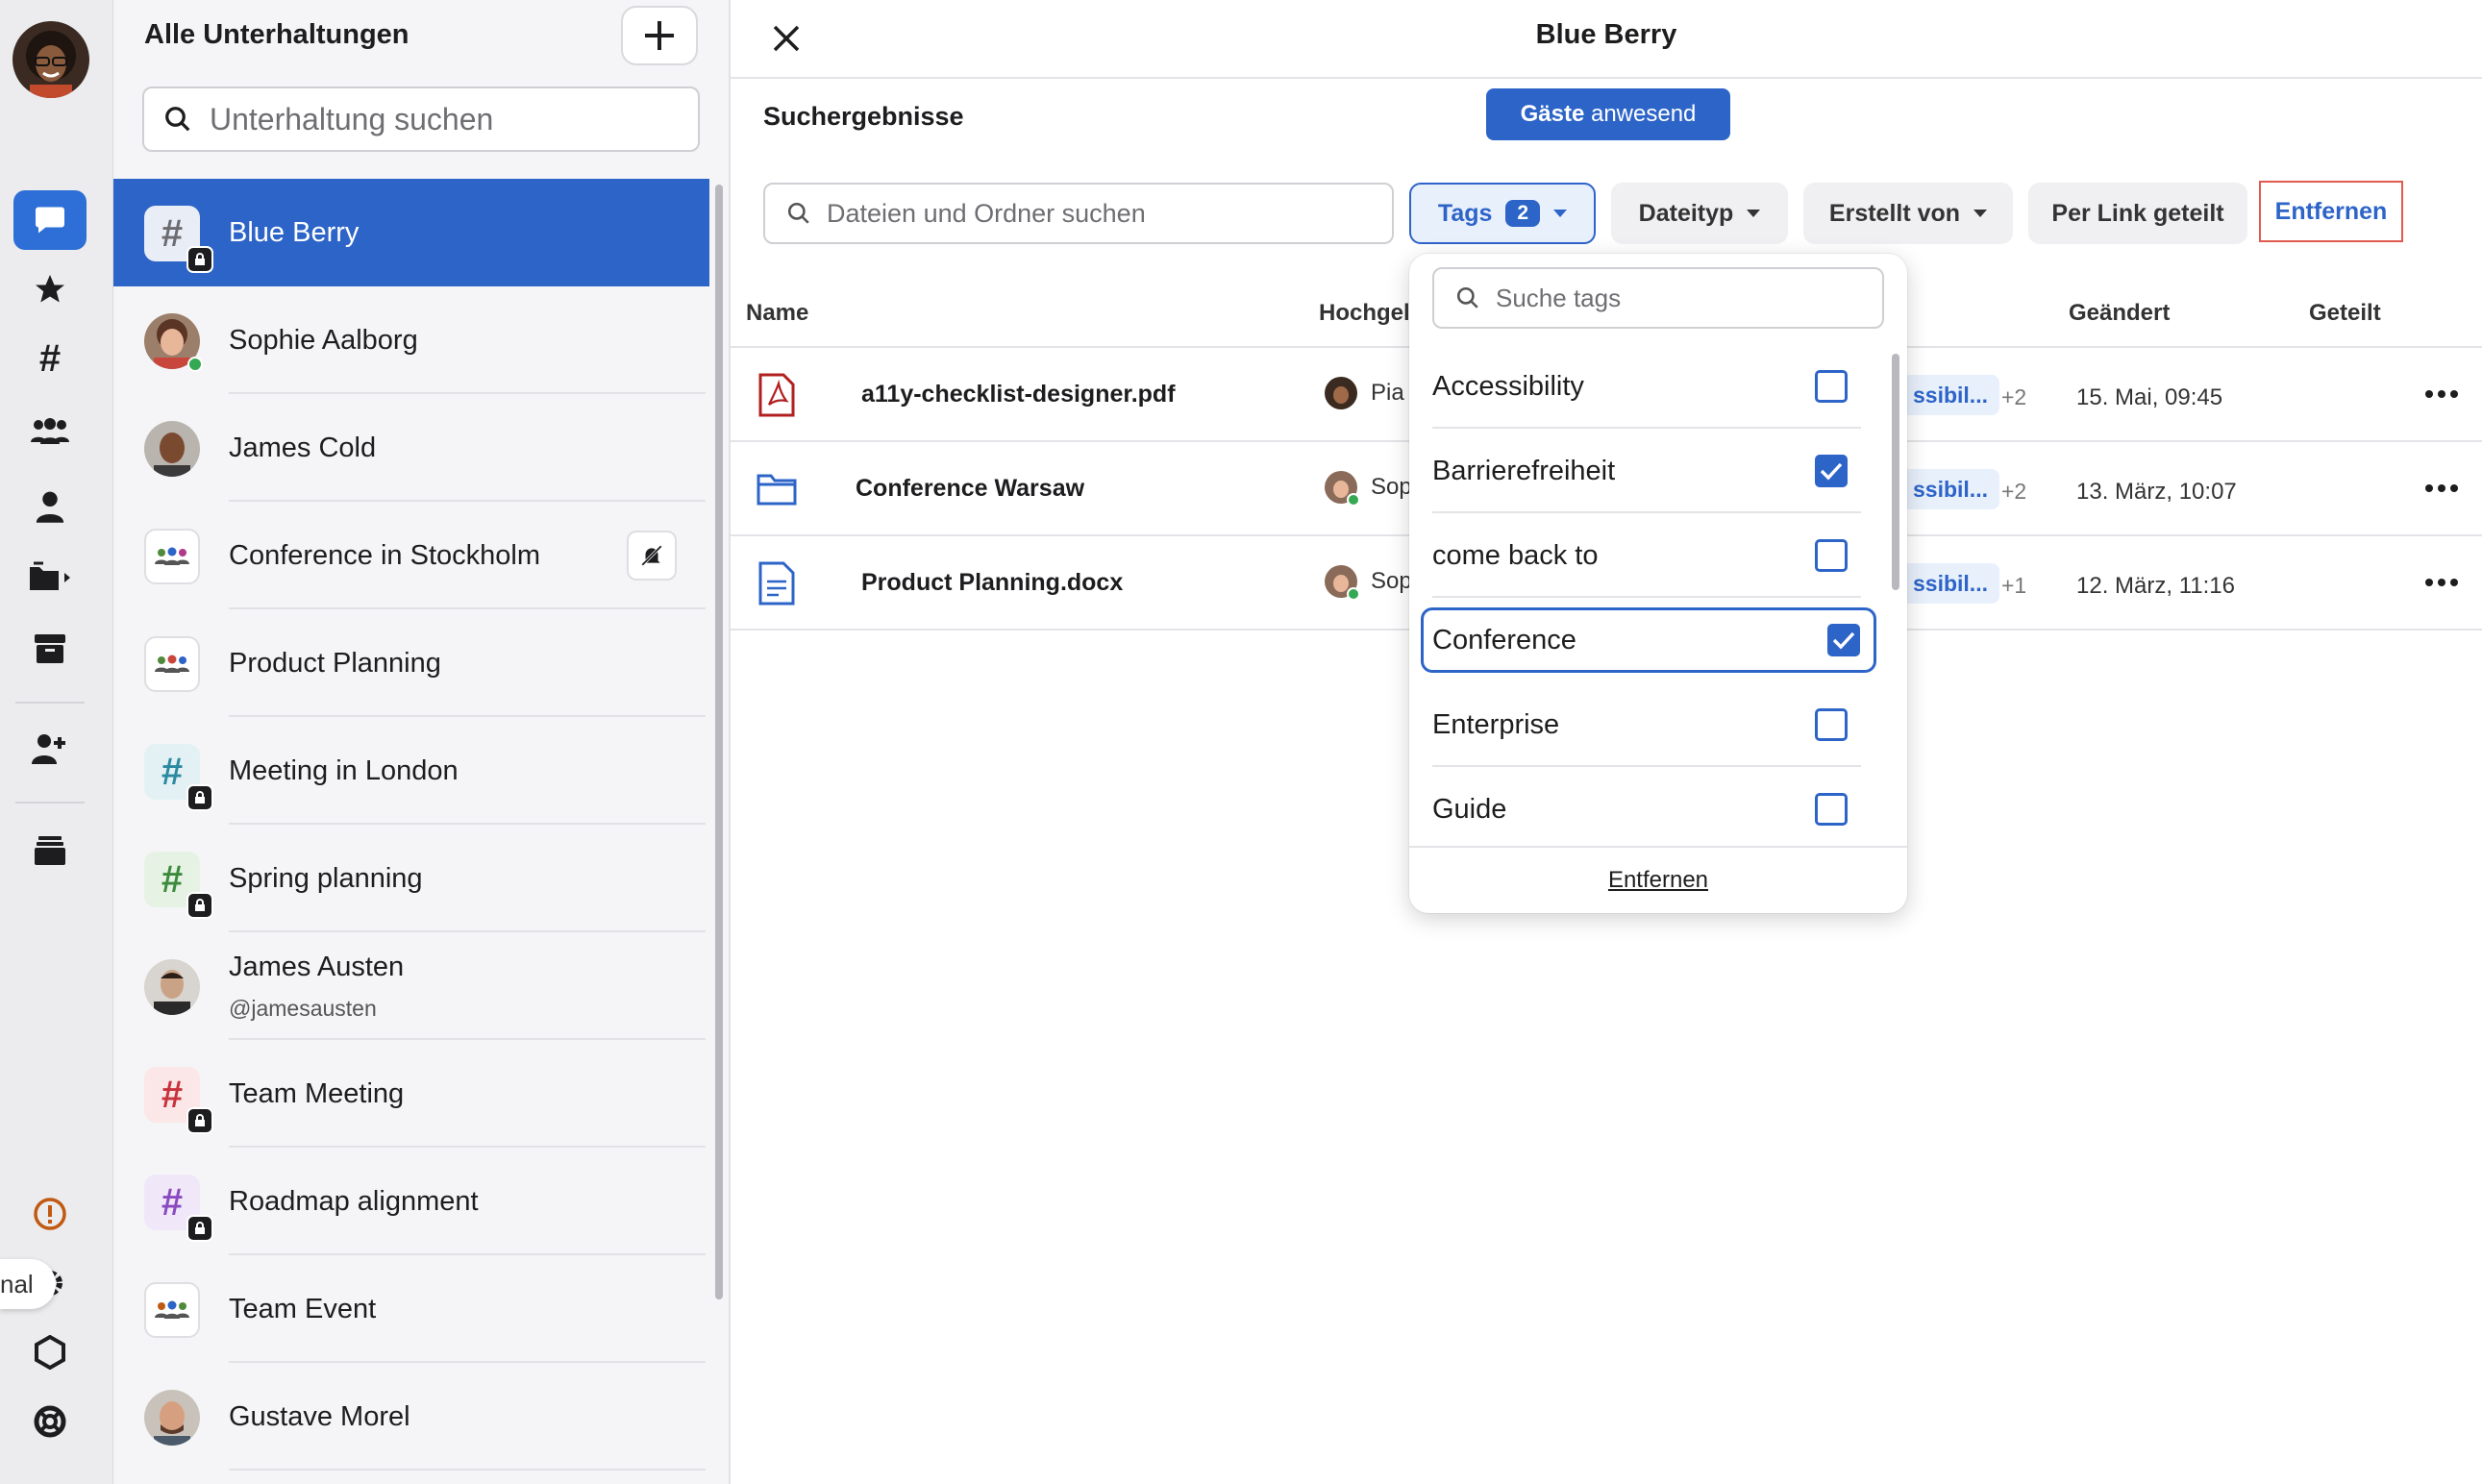 This screenshot has height=1484, width=2482. Describe the element at coordinates (411, 340) in the screenshot. I see `conversation-item-sophie-aalborg: Sophie Aalborg` at that location.